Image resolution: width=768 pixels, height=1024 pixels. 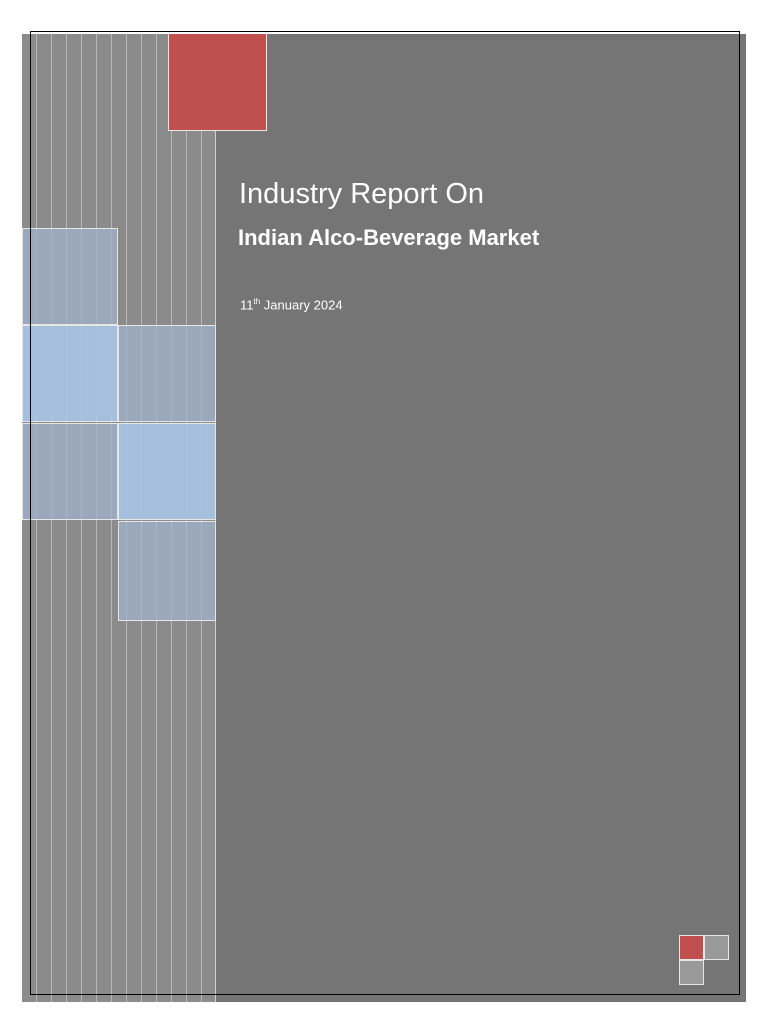 I want to click on report-subtitle: Indian Alco-Beverage Market, so click(x=389, y=237).